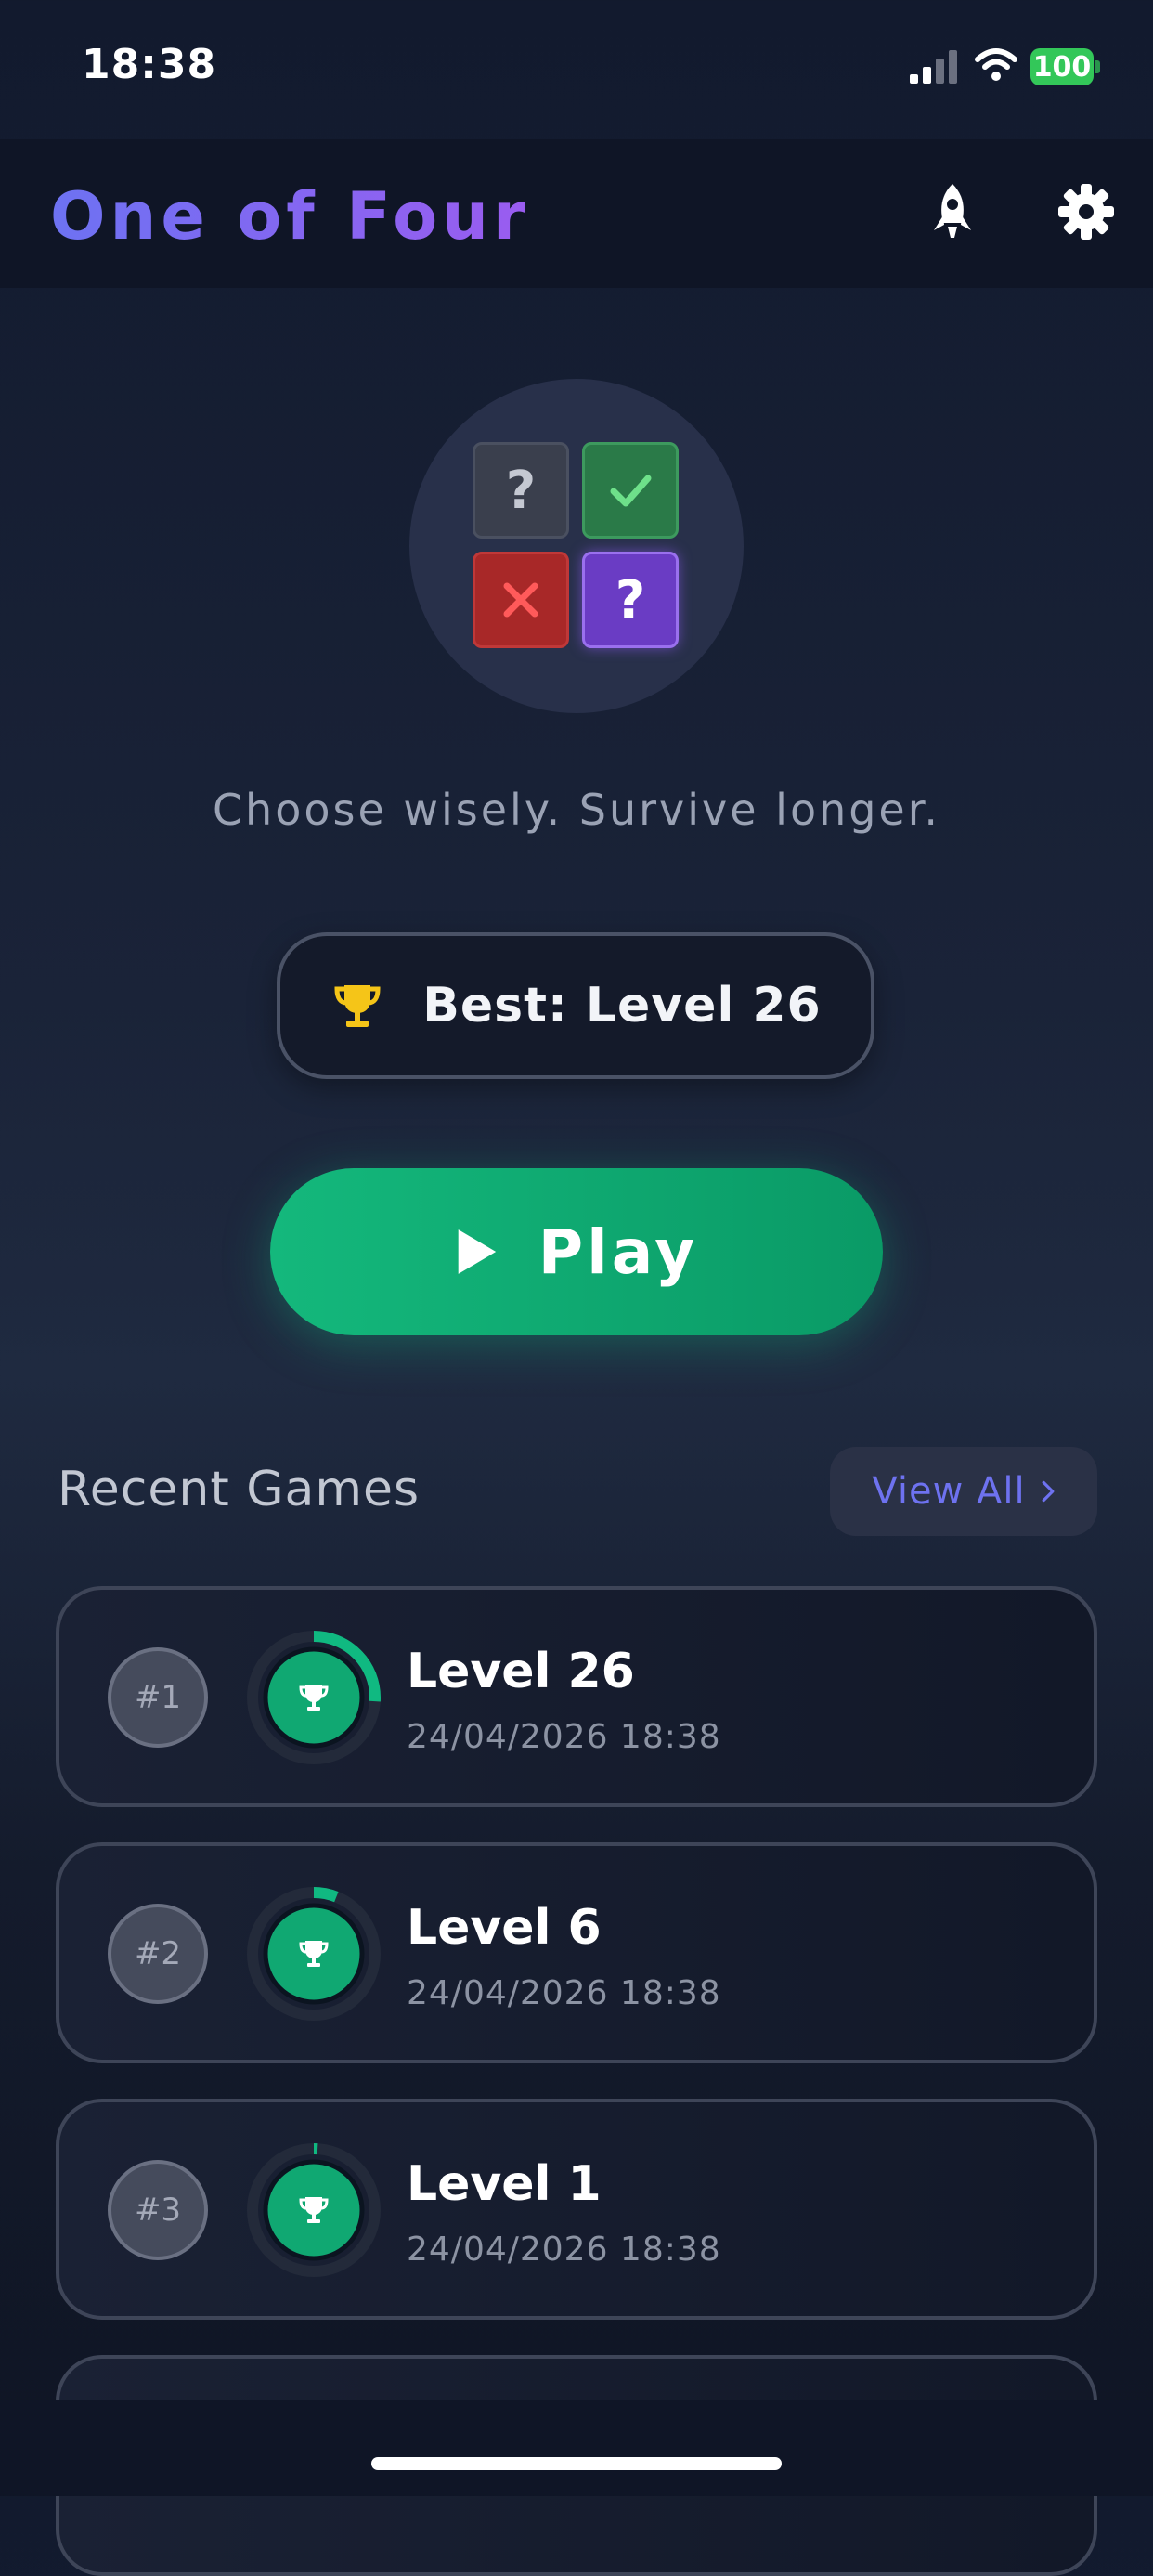 This screenshot has height=2576, width=1153. I want to click on x-icon, so click(520, 600).